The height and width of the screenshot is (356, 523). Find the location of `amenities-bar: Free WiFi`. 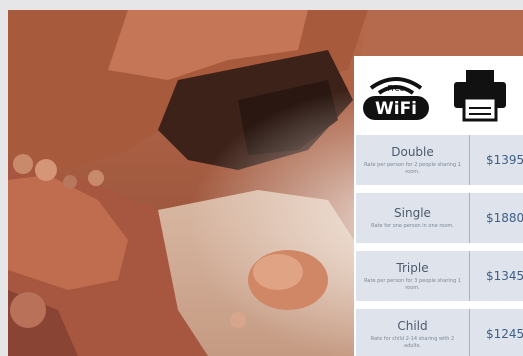

amenities-bar: Free WiFi is located at coordinates (438, 95).